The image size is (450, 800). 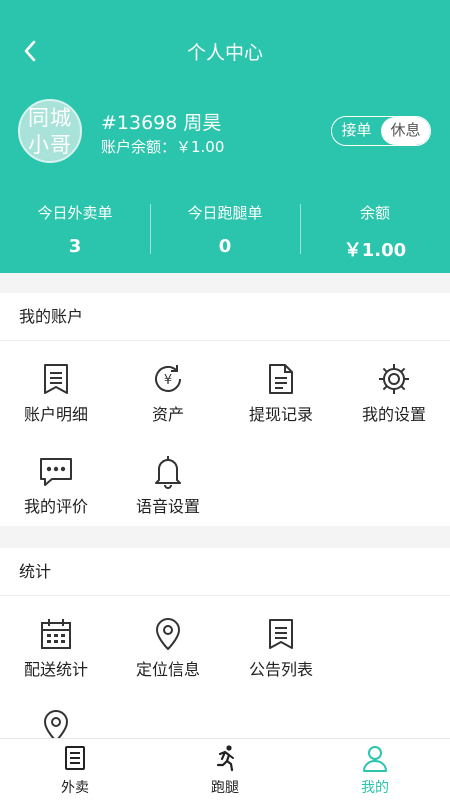 I want to click on tab-takeout: 外卖, so click(x=75, y=769).